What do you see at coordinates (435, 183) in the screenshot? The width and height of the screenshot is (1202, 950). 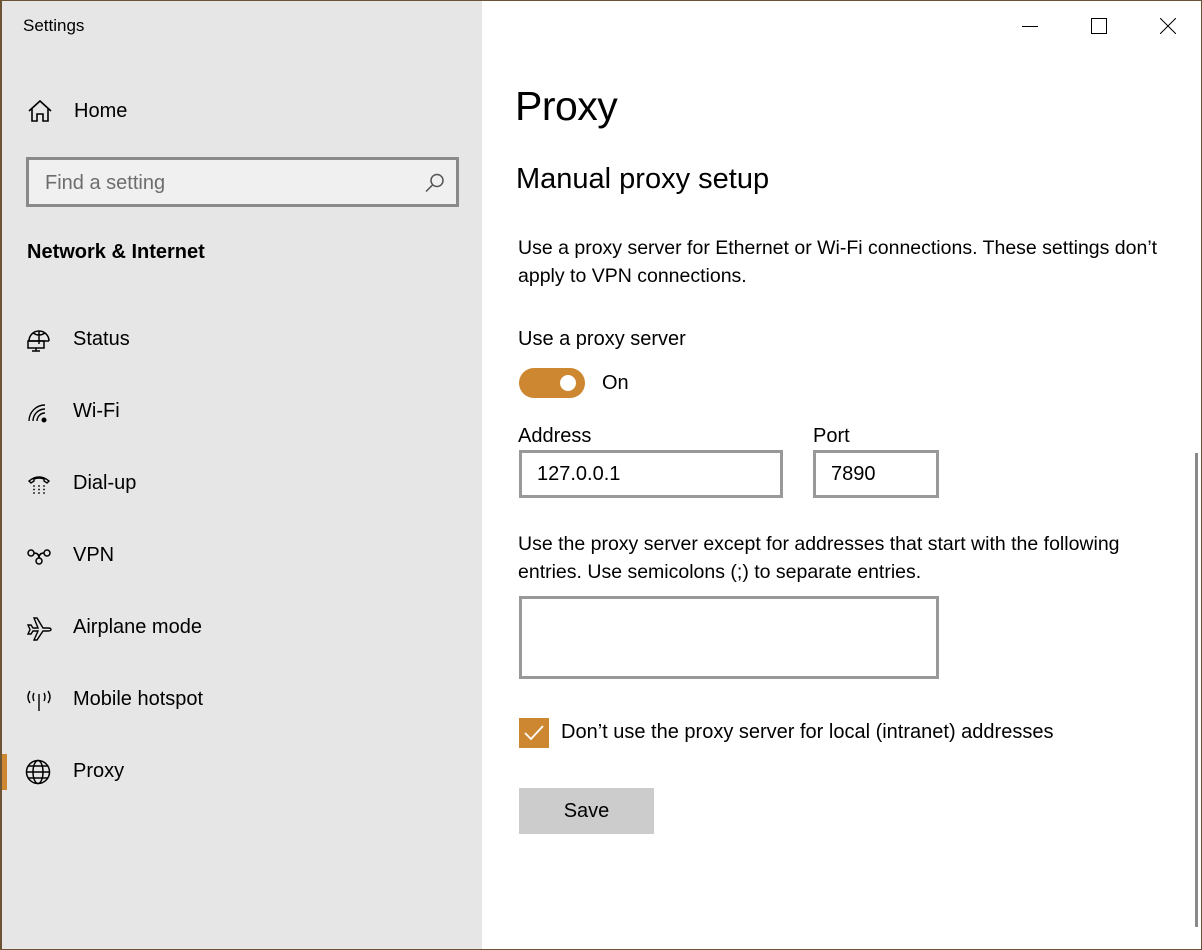 I see `search-icon` at bounding box center [435, 183].